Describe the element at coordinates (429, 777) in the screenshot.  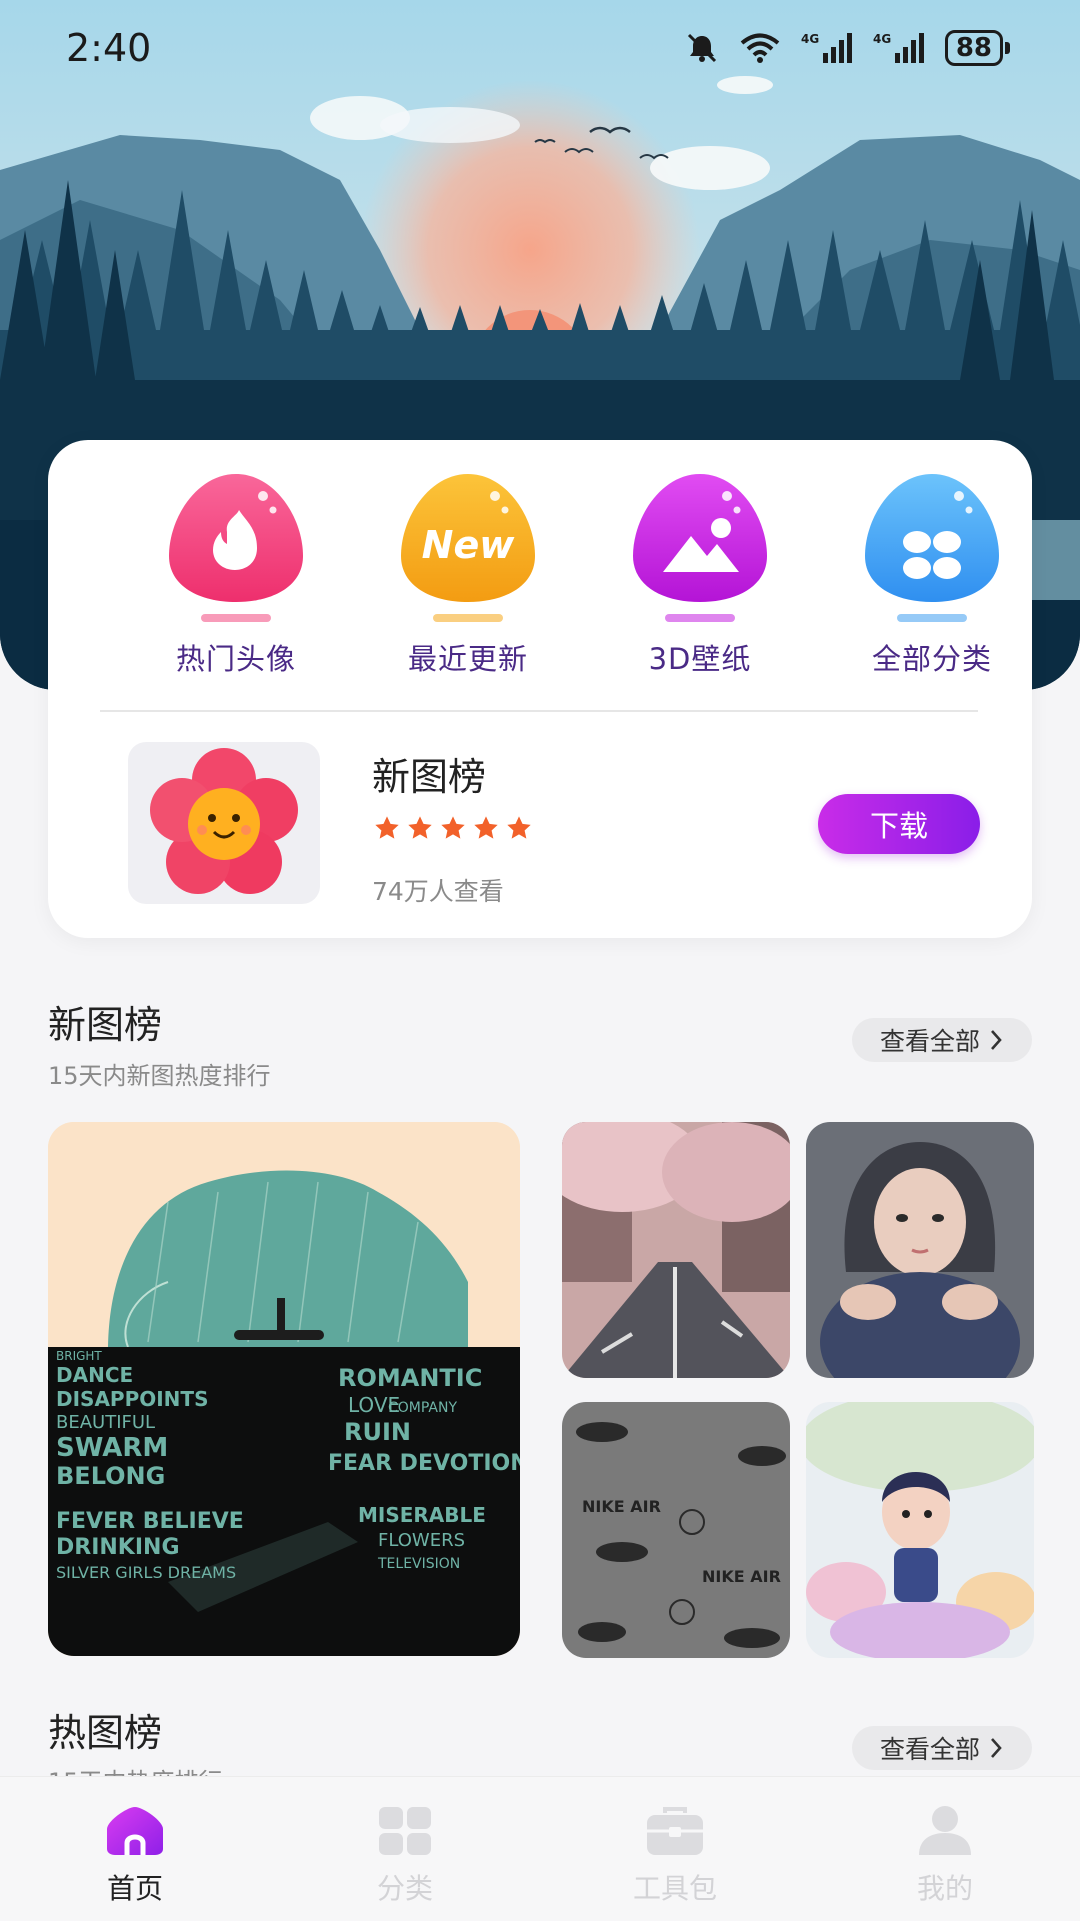
I see `app-name: 新图榜` at that location.